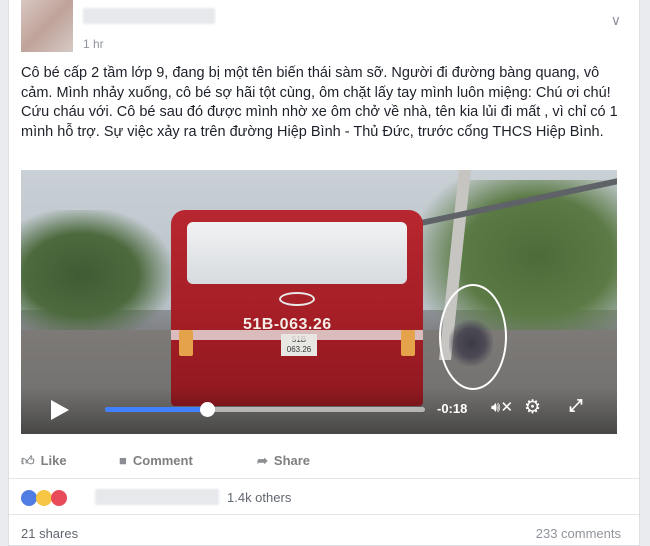 The width and height of the screenshot is (650, 546). Describe the element at coordinates (299, 349) in the screenshot. I see `plate-line-2: 063.26` at that location.